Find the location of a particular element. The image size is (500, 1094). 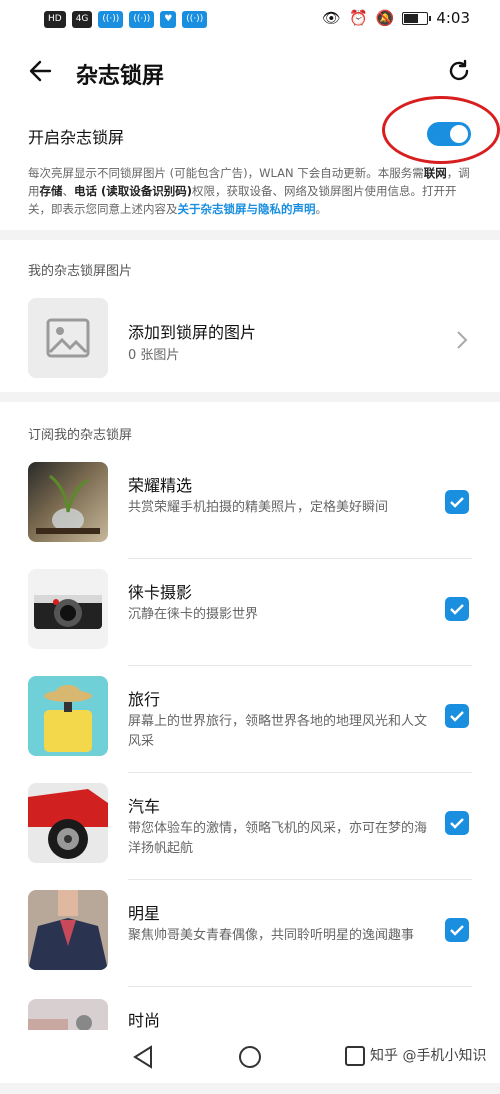

item-title: 汽车 is located at coordinates (144, 806).